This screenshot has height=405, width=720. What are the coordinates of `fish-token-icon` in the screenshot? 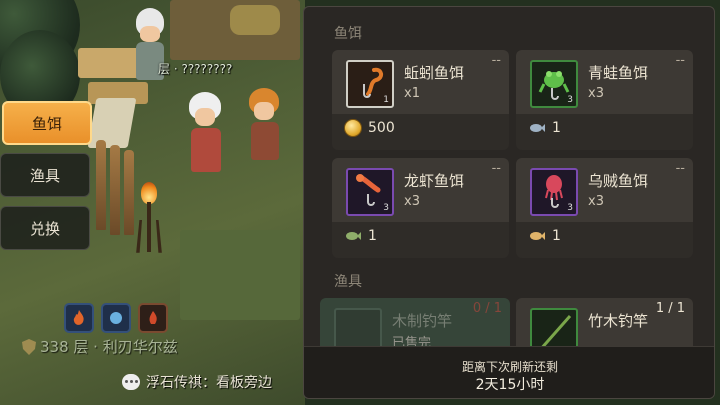 It's located at (537, 128).